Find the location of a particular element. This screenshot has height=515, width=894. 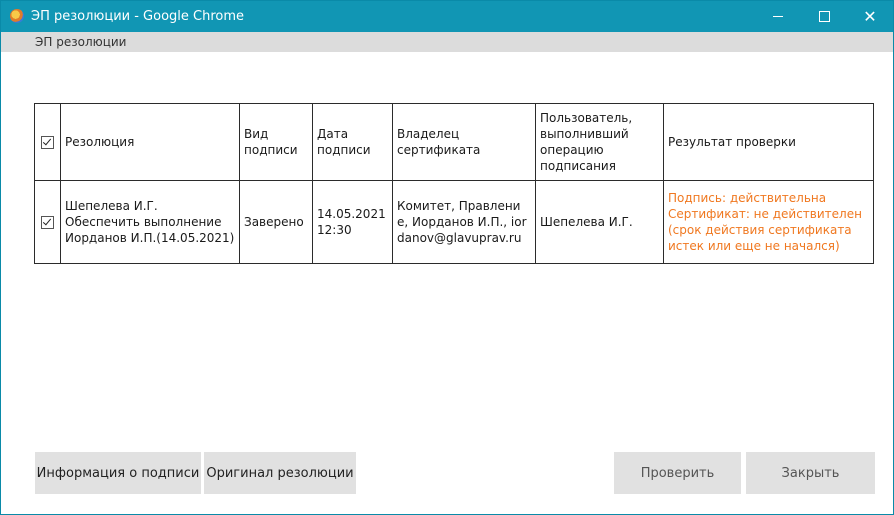

close-window-button: ✕ is located at coordinates (870, 16).